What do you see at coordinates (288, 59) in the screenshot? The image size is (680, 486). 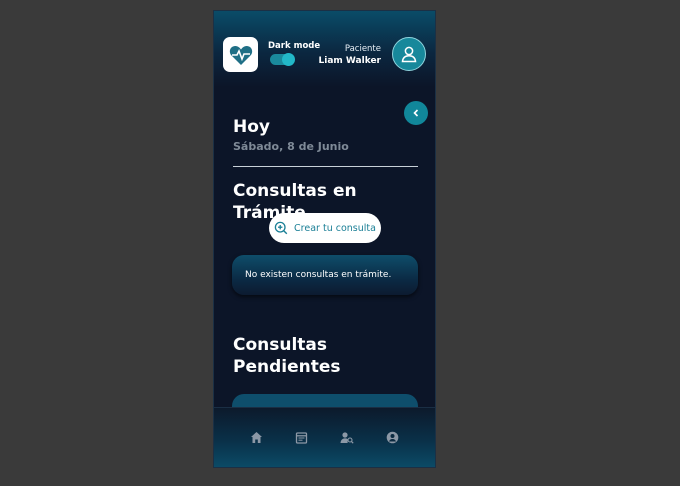 I see `toggle-knob` at bounding box center [288, 59].